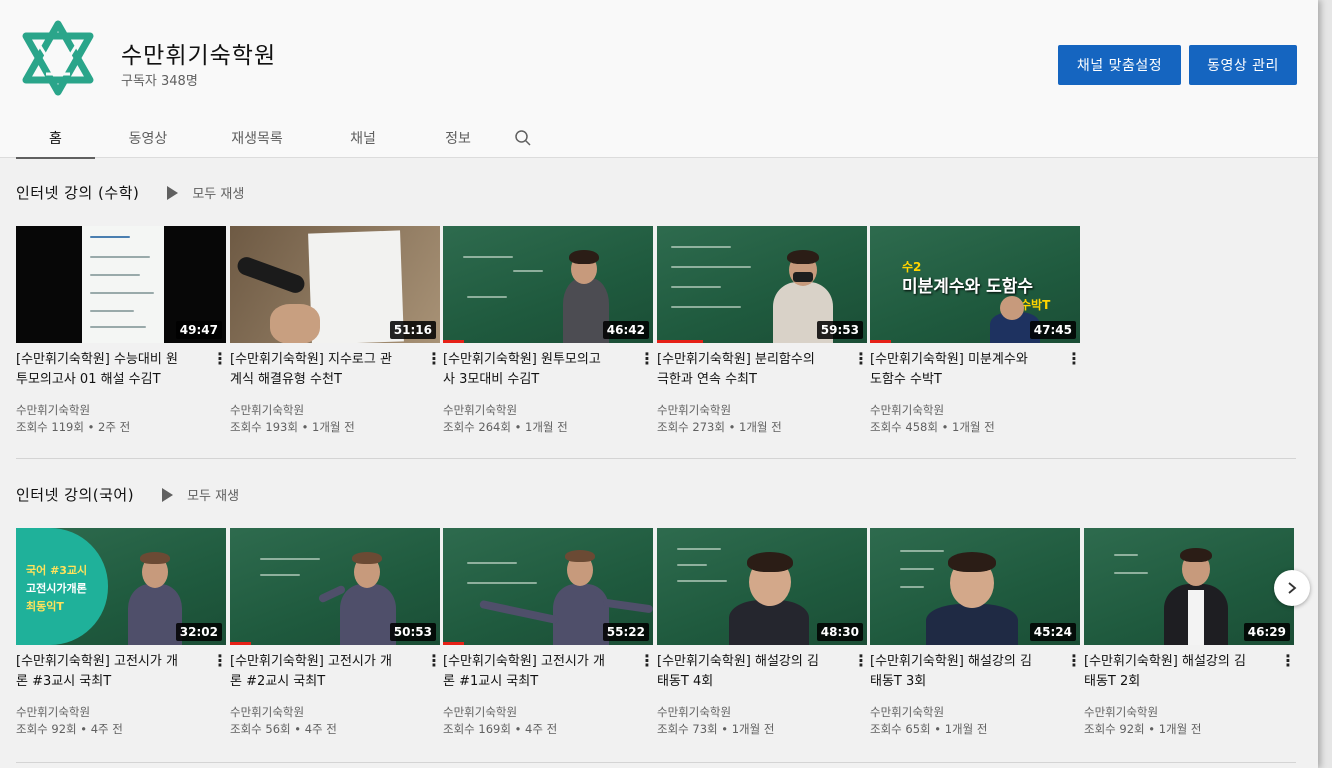 The height and width of the screenshot is (768, 1332). Describe the element at coordinates (1266, 632) in the screenshot. I see `video-duration: 46:29` at that location.